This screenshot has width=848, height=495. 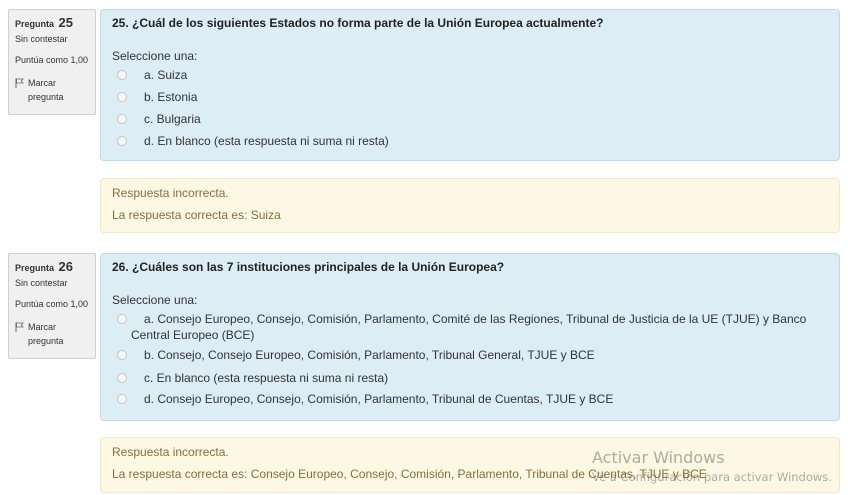 I want to click on answer-option-a: a. Suiza, so click(x=469, y=75).